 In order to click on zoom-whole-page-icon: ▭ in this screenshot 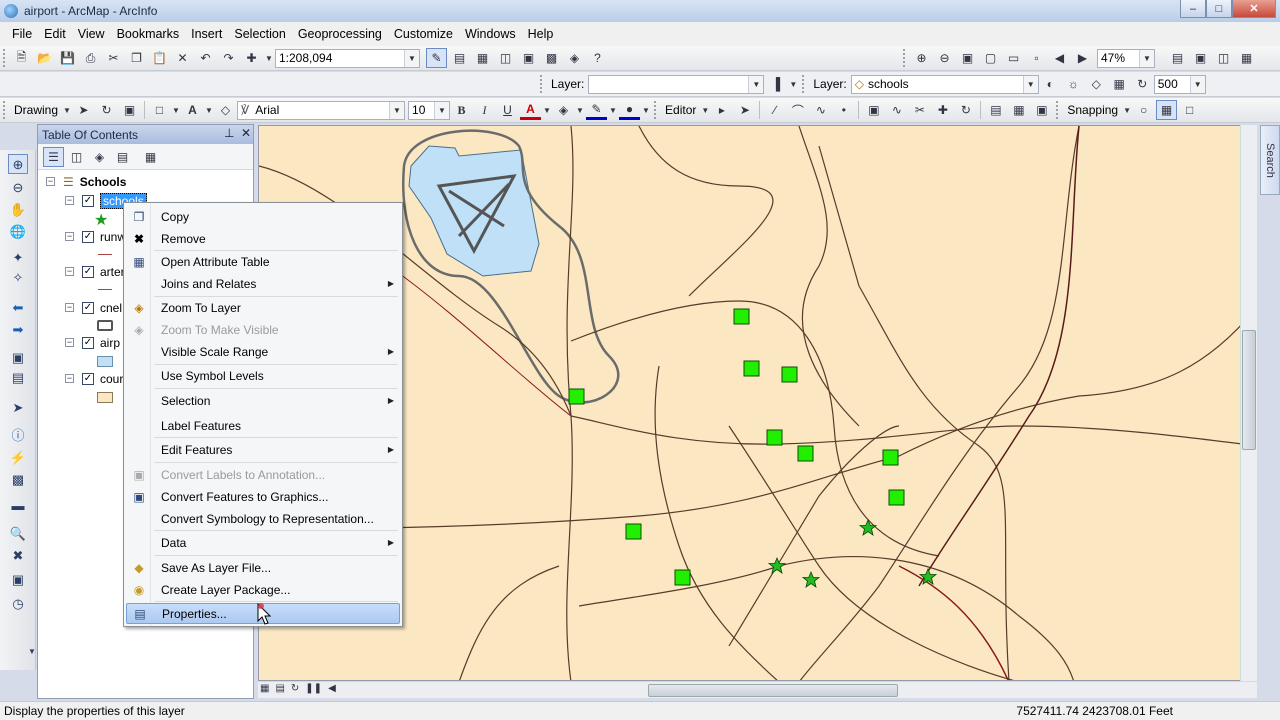, I will do `click(1013, 58)`.